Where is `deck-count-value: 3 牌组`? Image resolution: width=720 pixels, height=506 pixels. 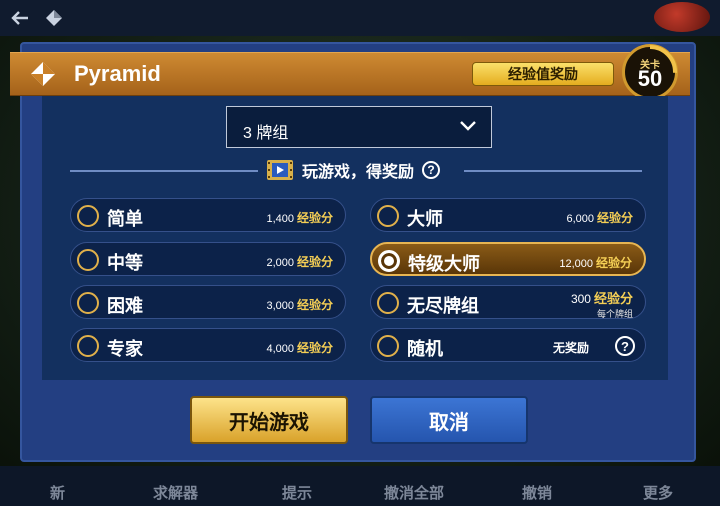 deck-count-value: 3 牌组 is located at coordinates (266, 133).